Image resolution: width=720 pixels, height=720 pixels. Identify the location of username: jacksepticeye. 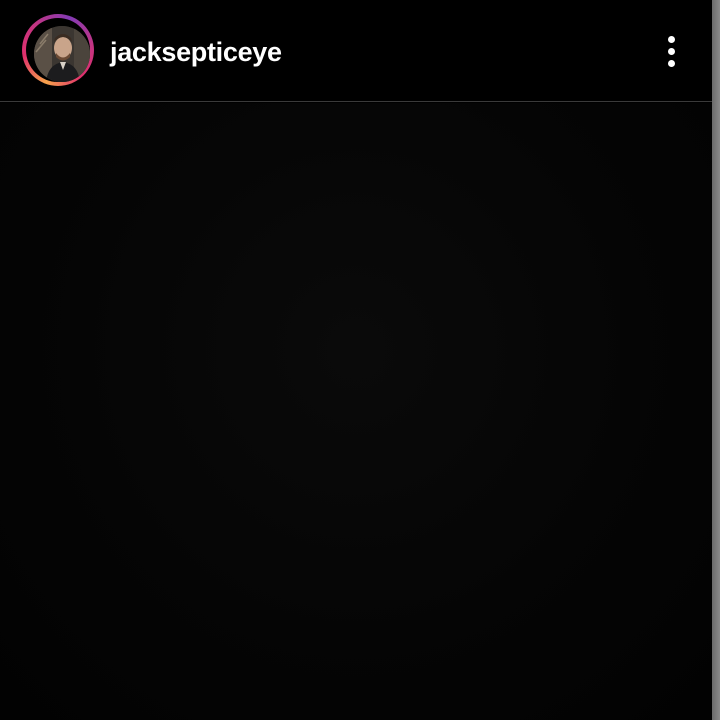
(196, 52).